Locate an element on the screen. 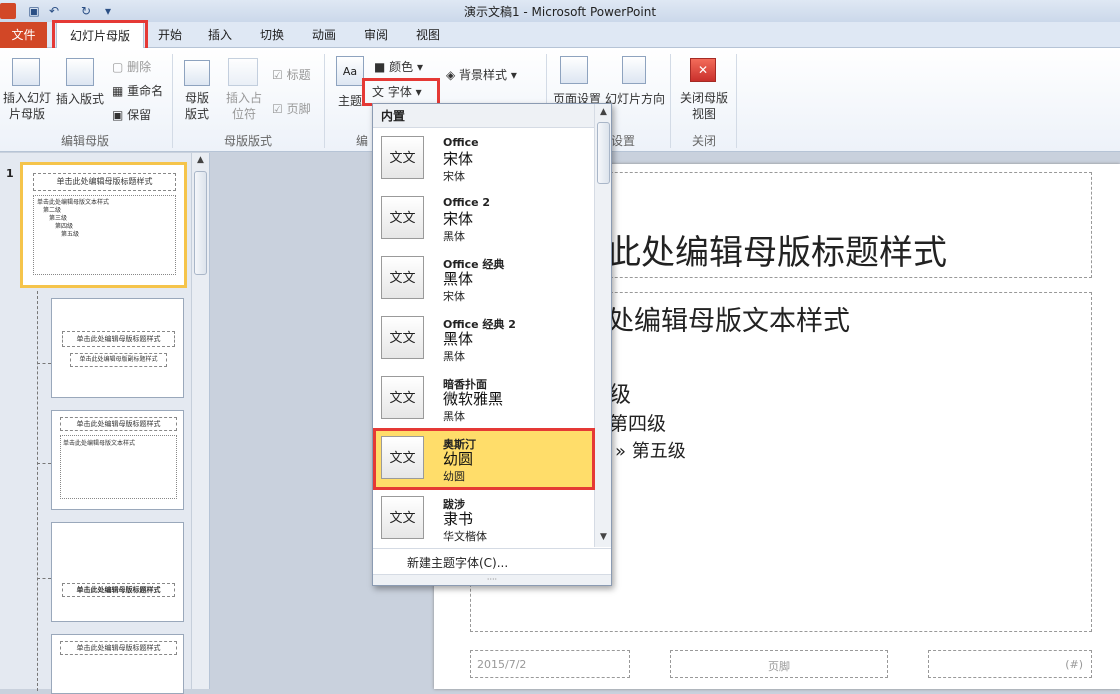  tab-home: 开始 is located at coordinates (170, 35).